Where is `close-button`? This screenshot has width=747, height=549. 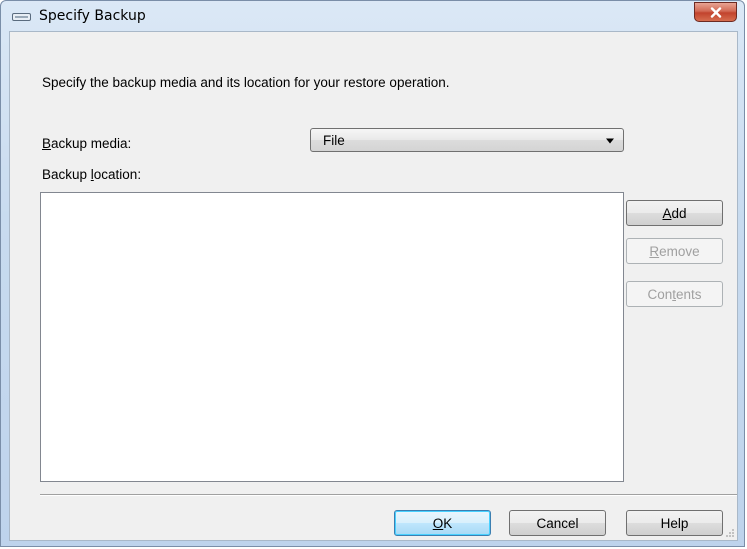
close-button is located at coordinates (715, 12).